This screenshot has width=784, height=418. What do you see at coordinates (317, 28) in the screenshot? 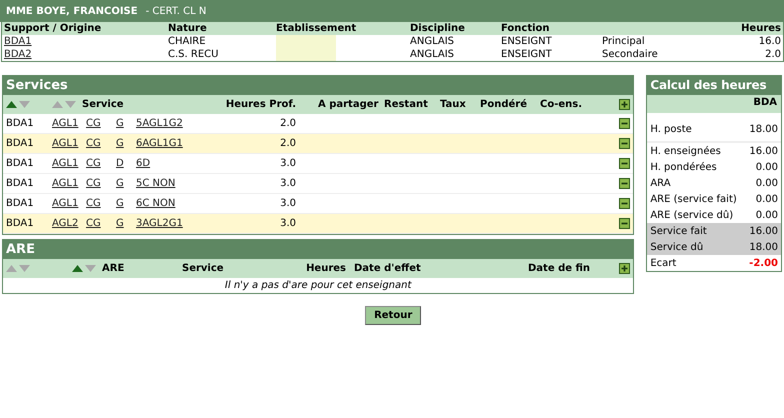
I see `column-header: Etablissement` at bounding box center [317, 28].